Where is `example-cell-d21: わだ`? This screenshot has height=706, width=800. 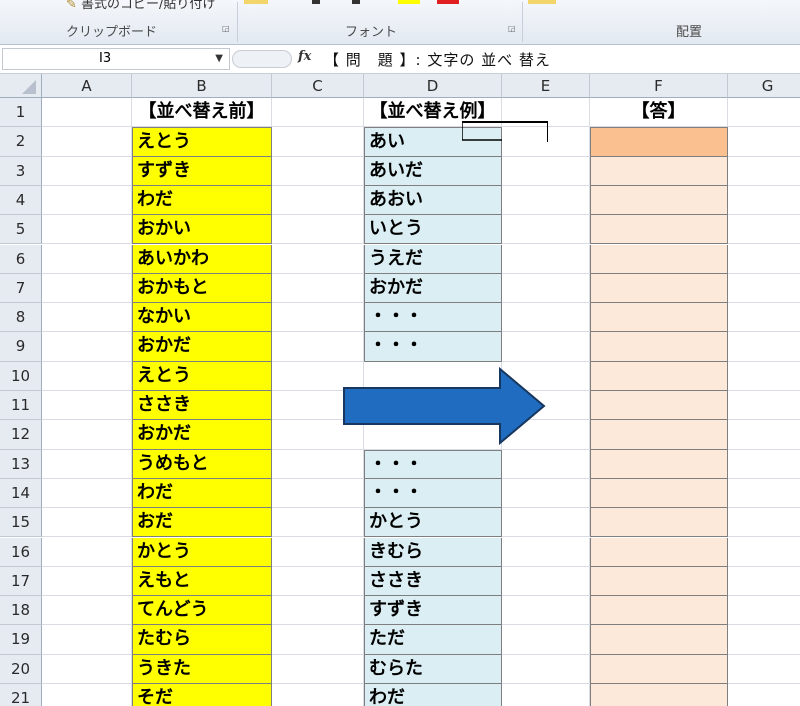
example-cell-d21: わだ is located at coordinates (433, 695).